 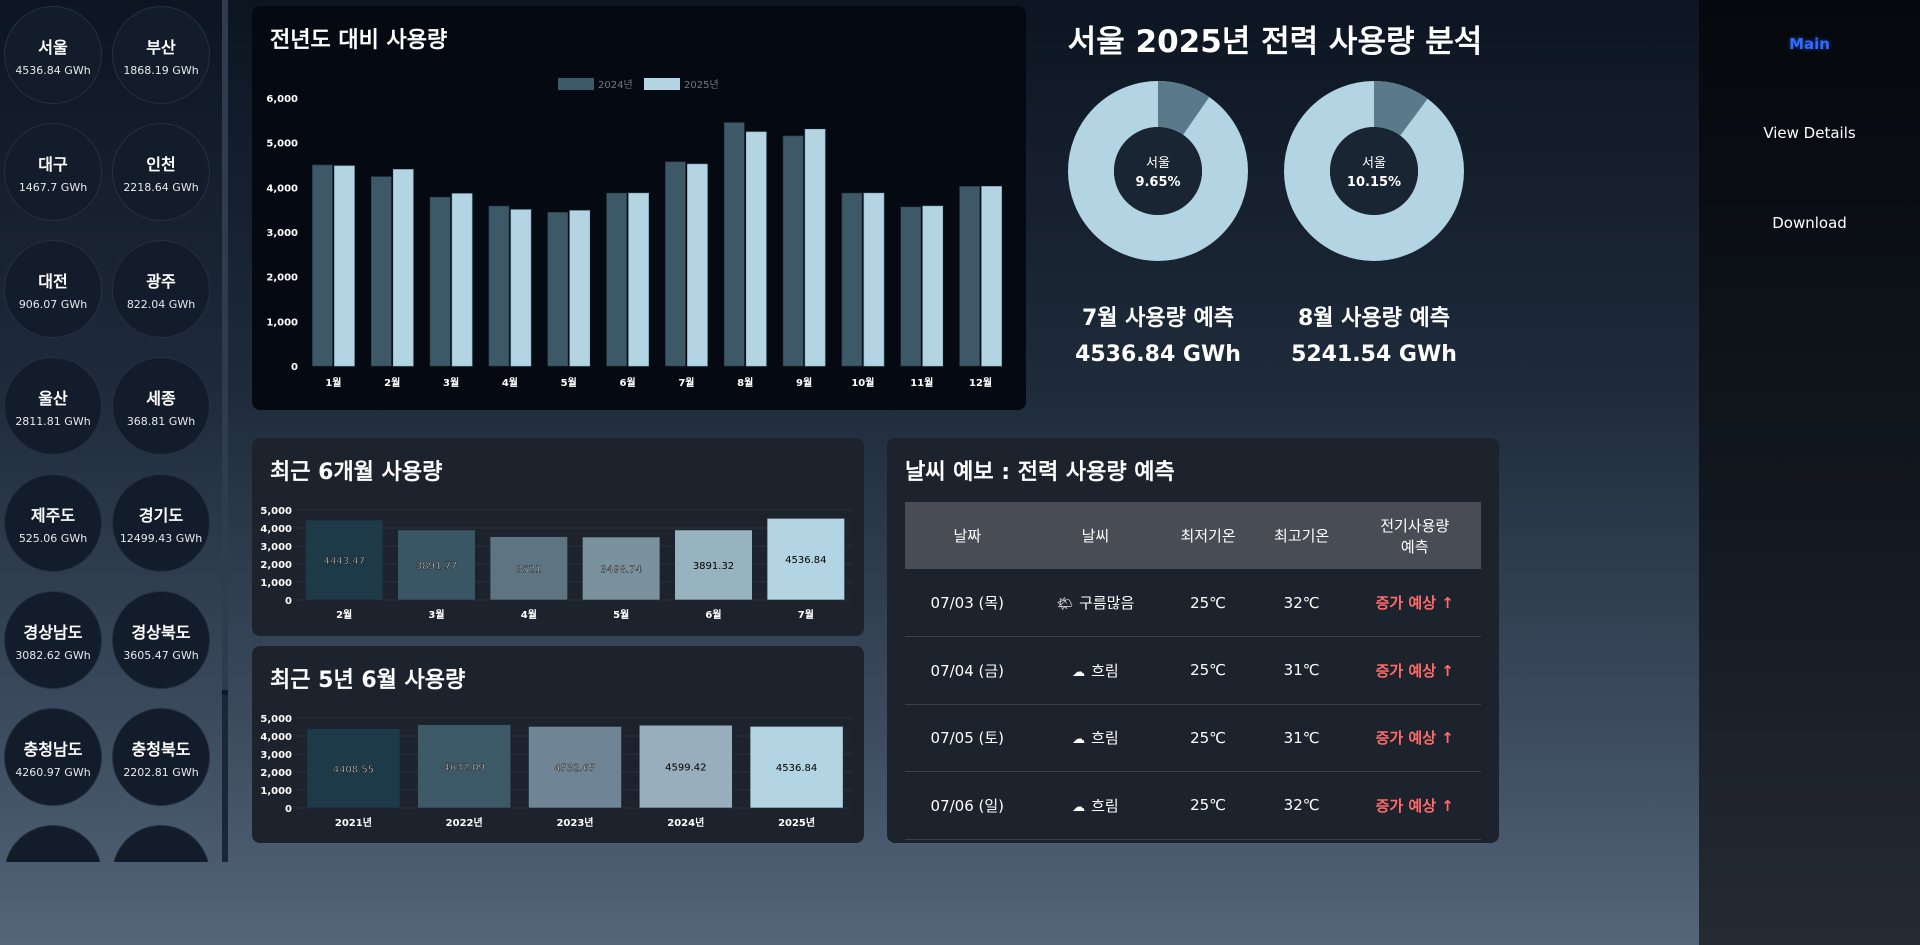 I want to click on july-donut-chart: 서울 9.65%, so click(x=1158, y=171).